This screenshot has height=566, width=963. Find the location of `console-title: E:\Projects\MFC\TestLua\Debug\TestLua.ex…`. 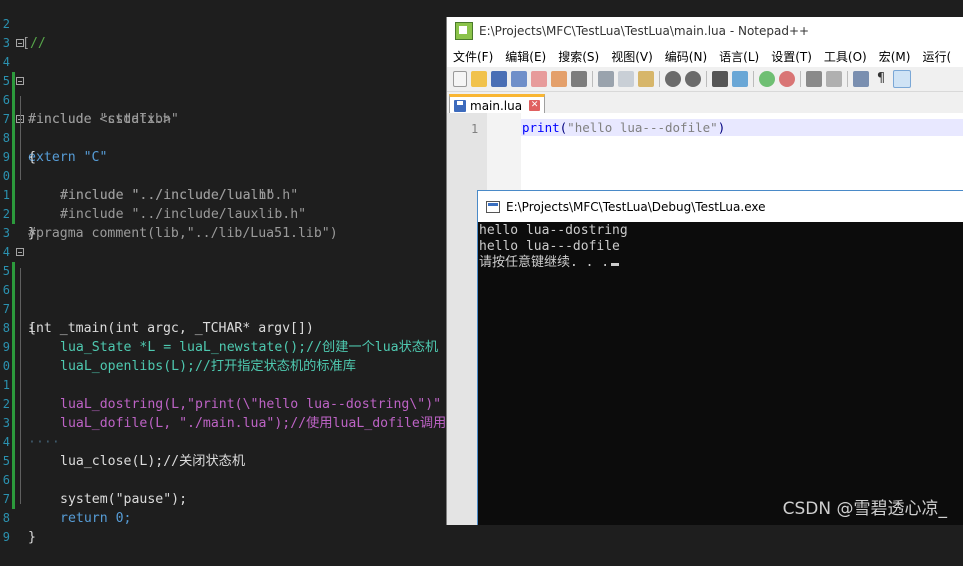

console-title: E:\Projects\MFC\TestLua\Debug\TestLua.ex… is located at coordinates (636, 206).